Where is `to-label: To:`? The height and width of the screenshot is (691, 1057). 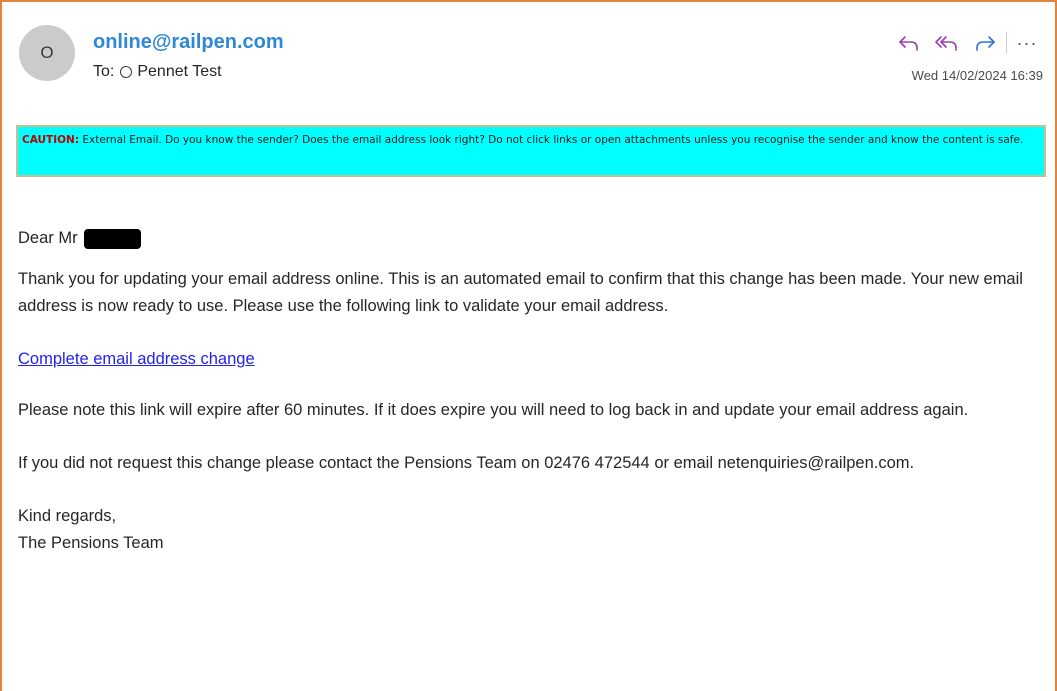 to-label: To: is located at coordinates (104, 71).